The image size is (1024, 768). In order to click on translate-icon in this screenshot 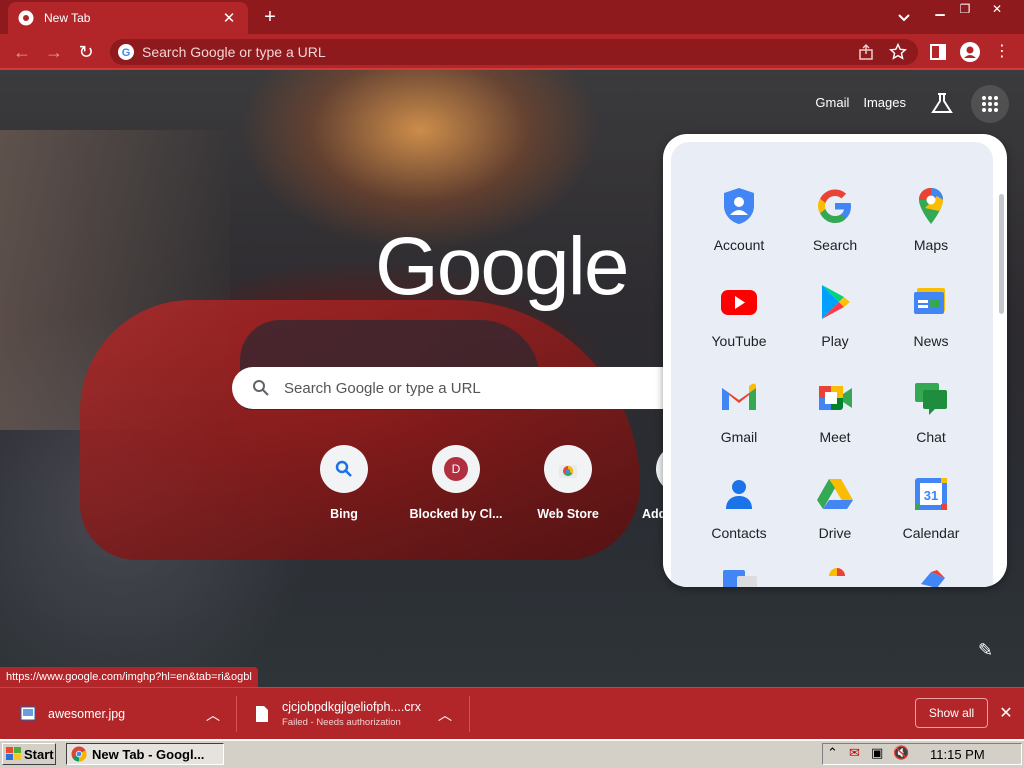, I will do `click(741, 577)`.